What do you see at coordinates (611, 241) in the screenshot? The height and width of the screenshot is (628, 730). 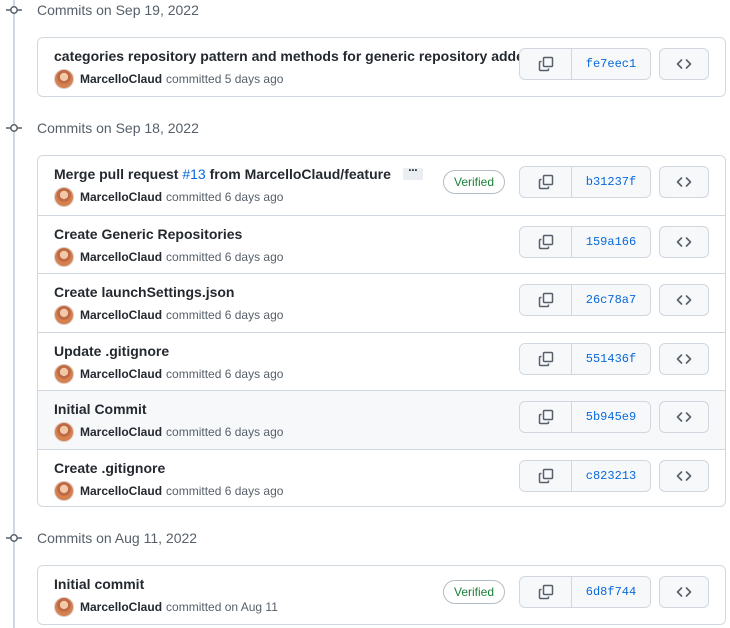 I see `commit-sha-link: 159a166` at bounding box center [611, 241].